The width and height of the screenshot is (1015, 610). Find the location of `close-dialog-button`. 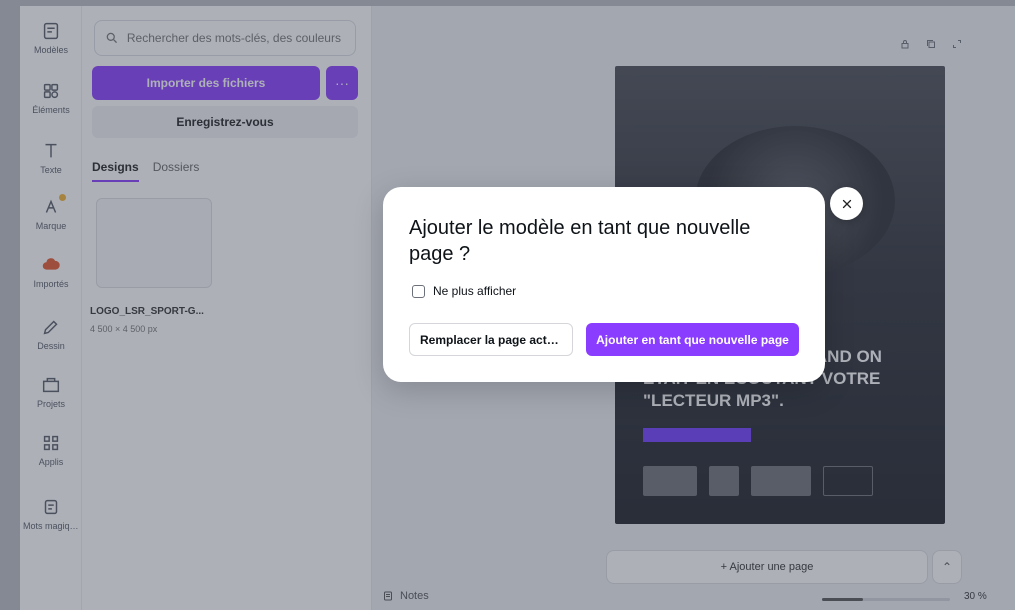

close-dialog-button is located at coordinates (846, 203).